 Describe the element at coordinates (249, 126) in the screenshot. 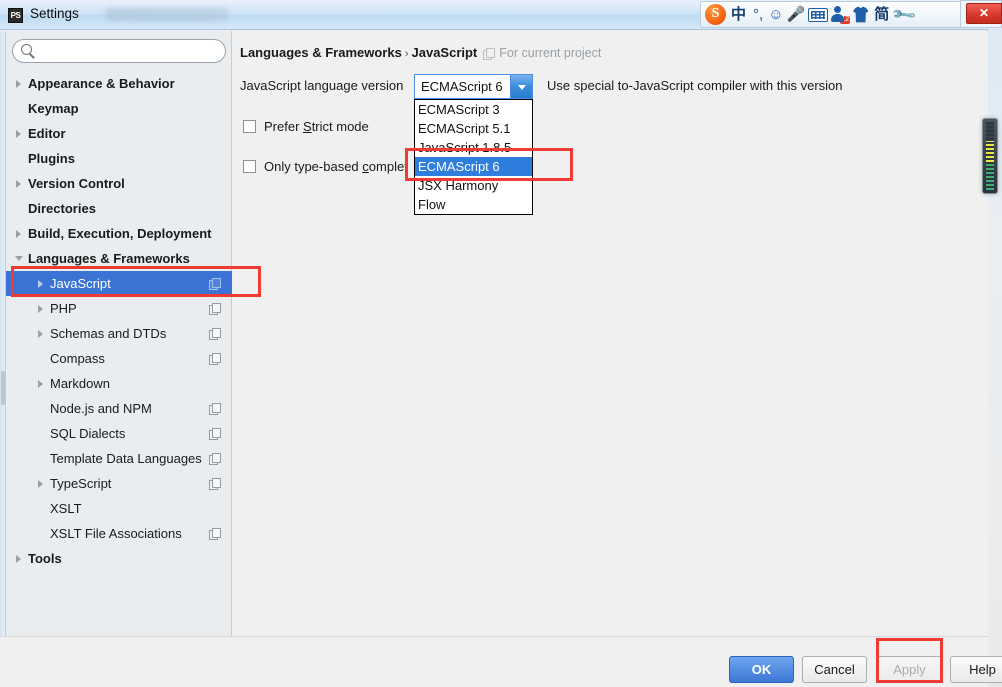

I see `checkbox-strict-mode` at that location.